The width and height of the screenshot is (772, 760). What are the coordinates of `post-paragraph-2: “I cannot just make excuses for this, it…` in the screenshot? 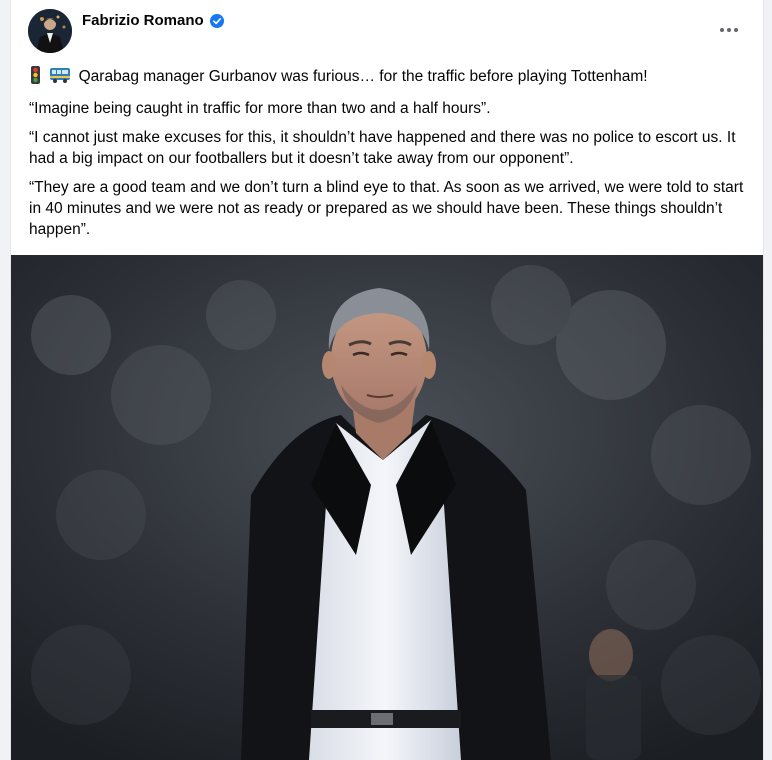 It's located at (382, 148).